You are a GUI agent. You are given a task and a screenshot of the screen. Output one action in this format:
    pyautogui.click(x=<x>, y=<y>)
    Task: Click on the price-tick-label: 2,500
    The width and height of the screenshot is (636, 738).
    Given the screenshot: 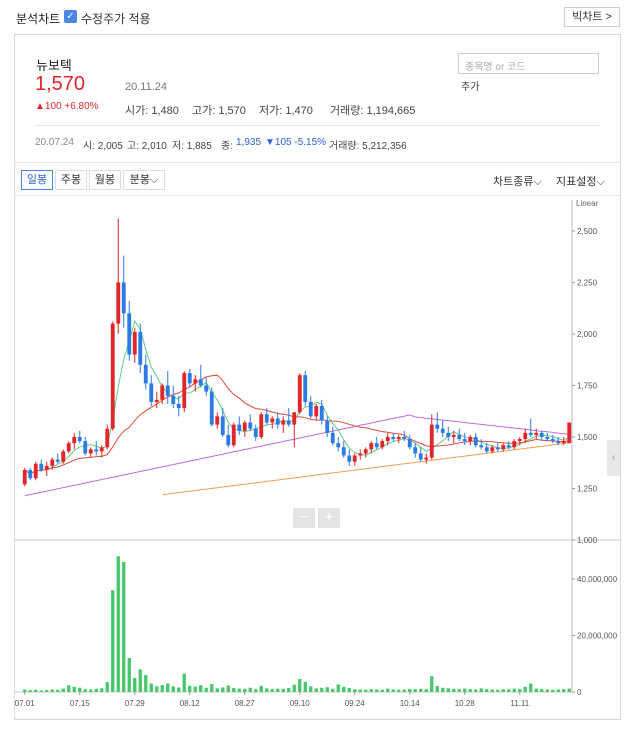 What is the action you would take?
    pyautogui.click(x=587, y=231)
    